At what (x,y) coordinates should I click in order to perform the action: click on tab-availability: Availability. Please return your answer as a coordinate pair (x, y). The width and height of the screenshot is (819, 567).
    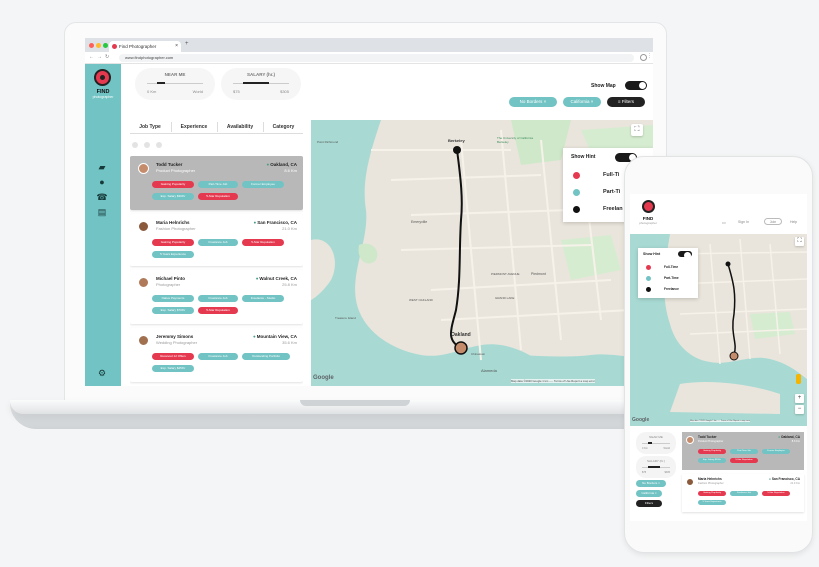
    Looking at the image, I should click on (240, 127).